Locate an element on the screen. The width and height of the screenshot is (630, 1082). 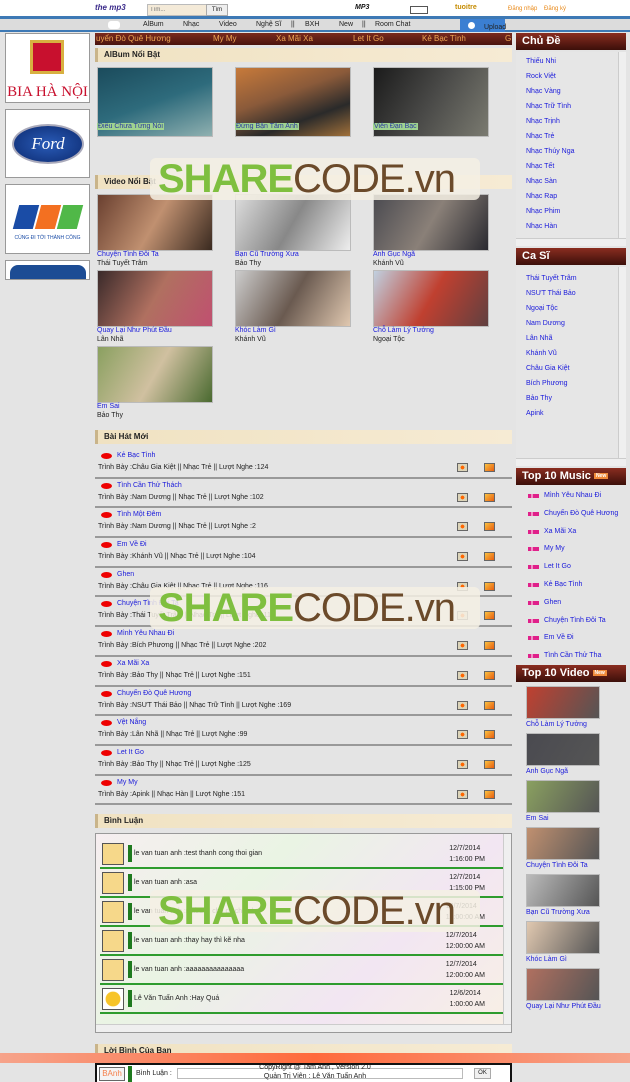
ticker-item: Let It Go is located at coordinates (368, 38).